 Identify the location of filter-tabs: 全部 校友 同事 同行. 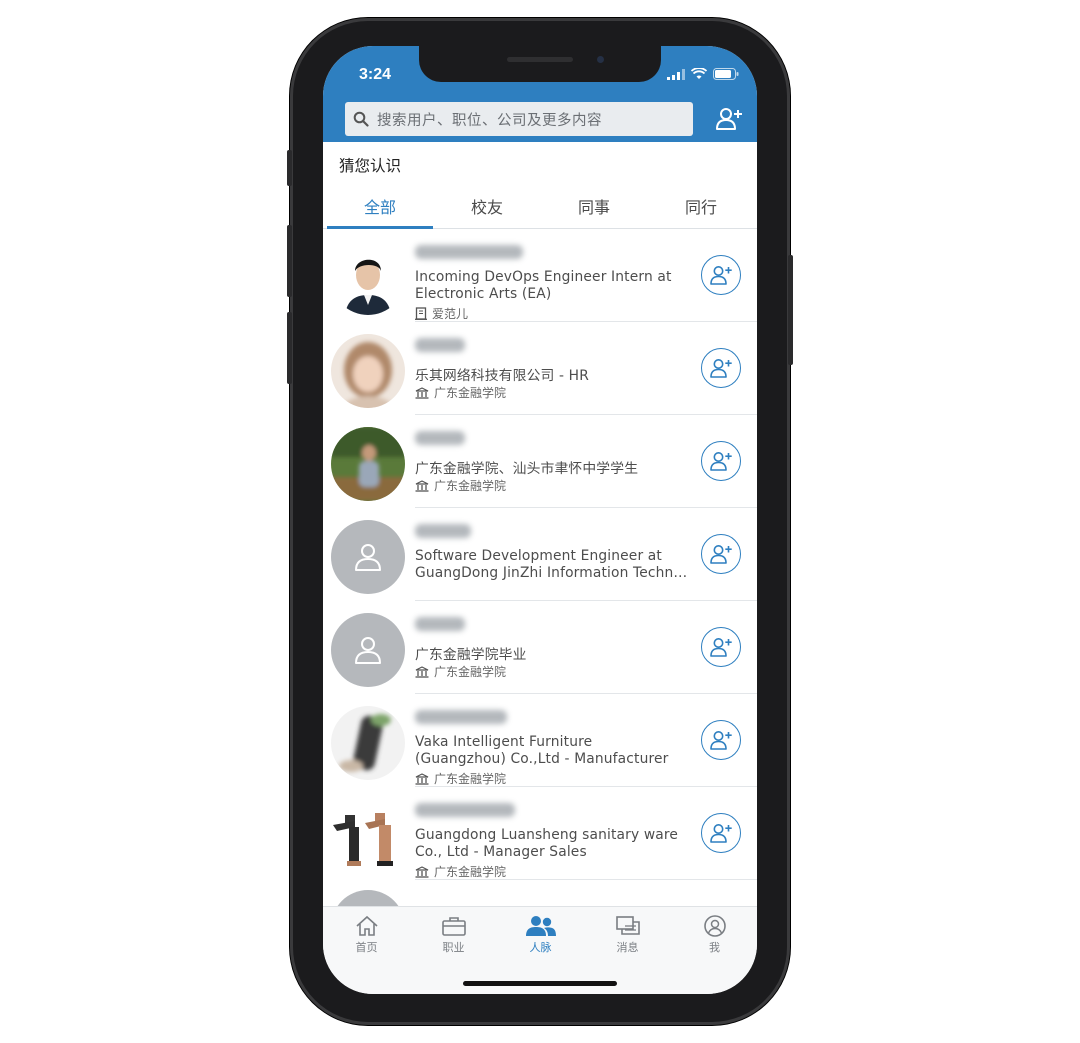
(540, 207).